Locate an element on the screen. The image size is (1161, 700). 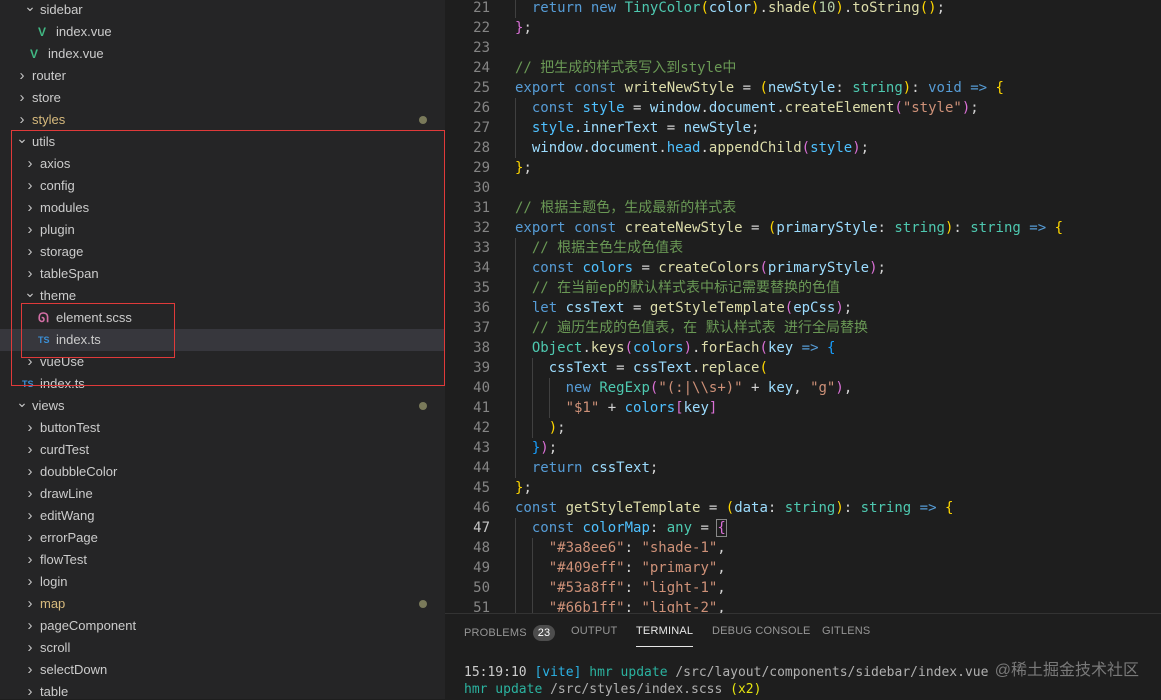
tree-item-label: element.scss is located at coordinates (94, 317).